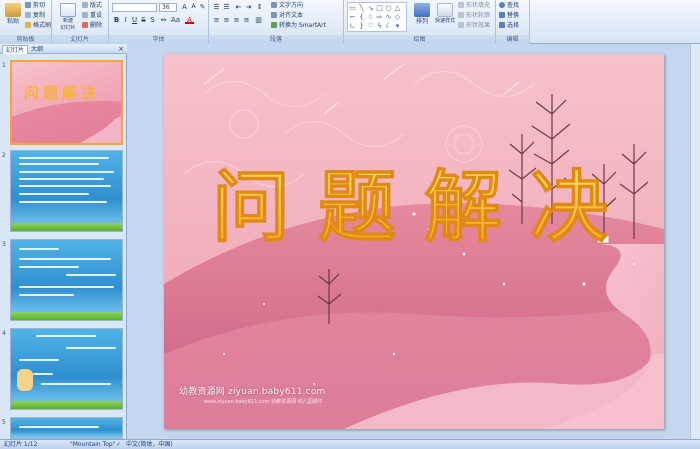 The width and height of the screenshot is (700, 449). What do you see at coordinates (118, 444) in the screenshot?
I see `spellcheck-icon: ✓` at bounding box center [118, 444].